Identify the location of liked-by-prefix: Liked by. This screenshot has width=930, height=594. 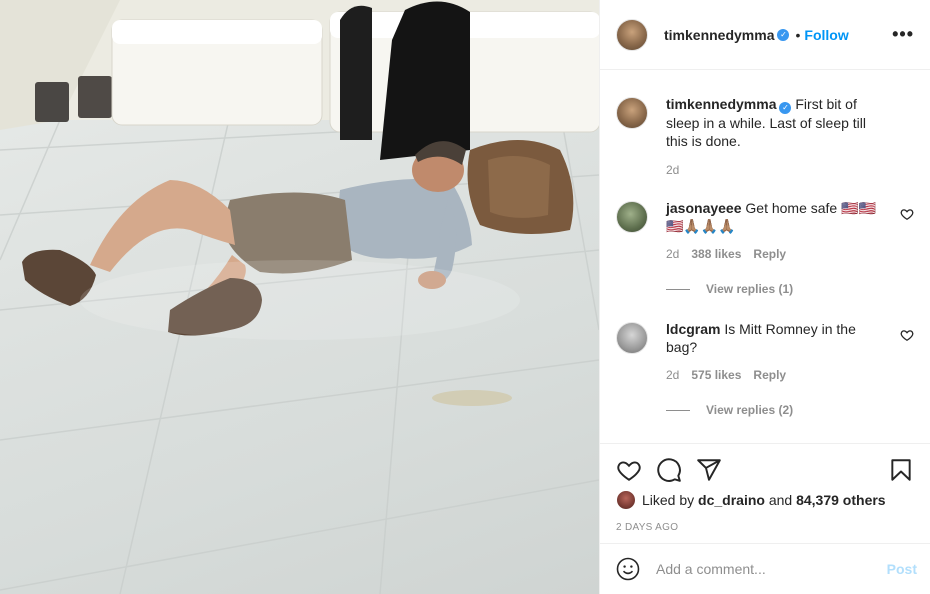
(668, 500).